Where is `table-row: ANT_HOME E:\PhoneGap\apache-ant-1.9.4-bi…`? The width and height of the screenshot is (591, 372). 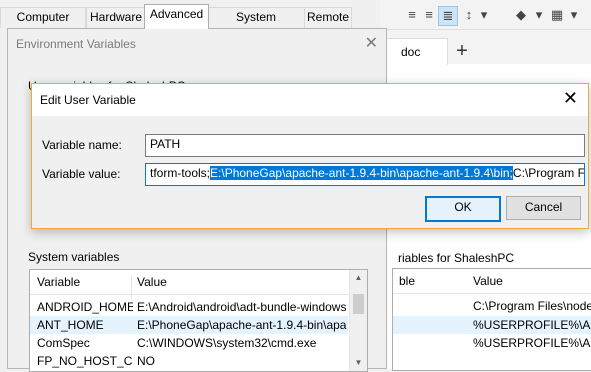 table-row: ANT_HOME E:\PhoneGap\apache-ant-1.9.4-bi… is located at coordinates (189, 325).